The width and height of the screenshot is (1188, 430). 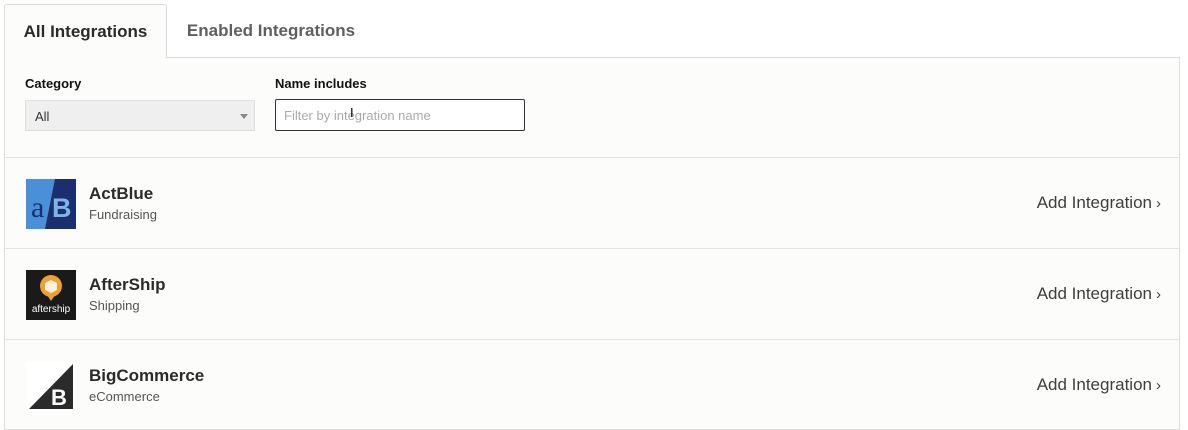 I want to click on actblue-logo-icon: a B, so click(x=51, y=204).